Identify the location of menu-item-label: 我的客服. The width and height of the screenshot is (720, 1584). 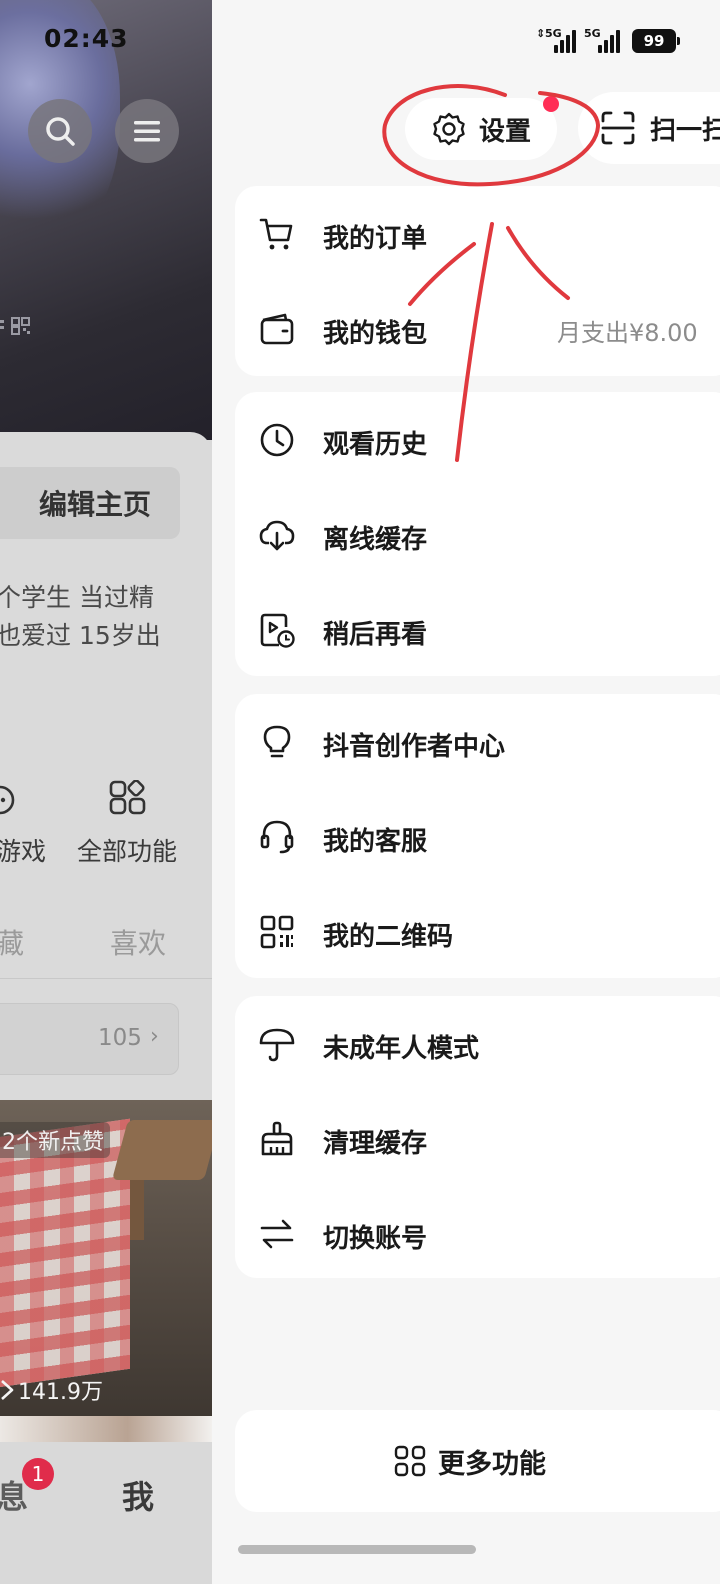
(375, 842).